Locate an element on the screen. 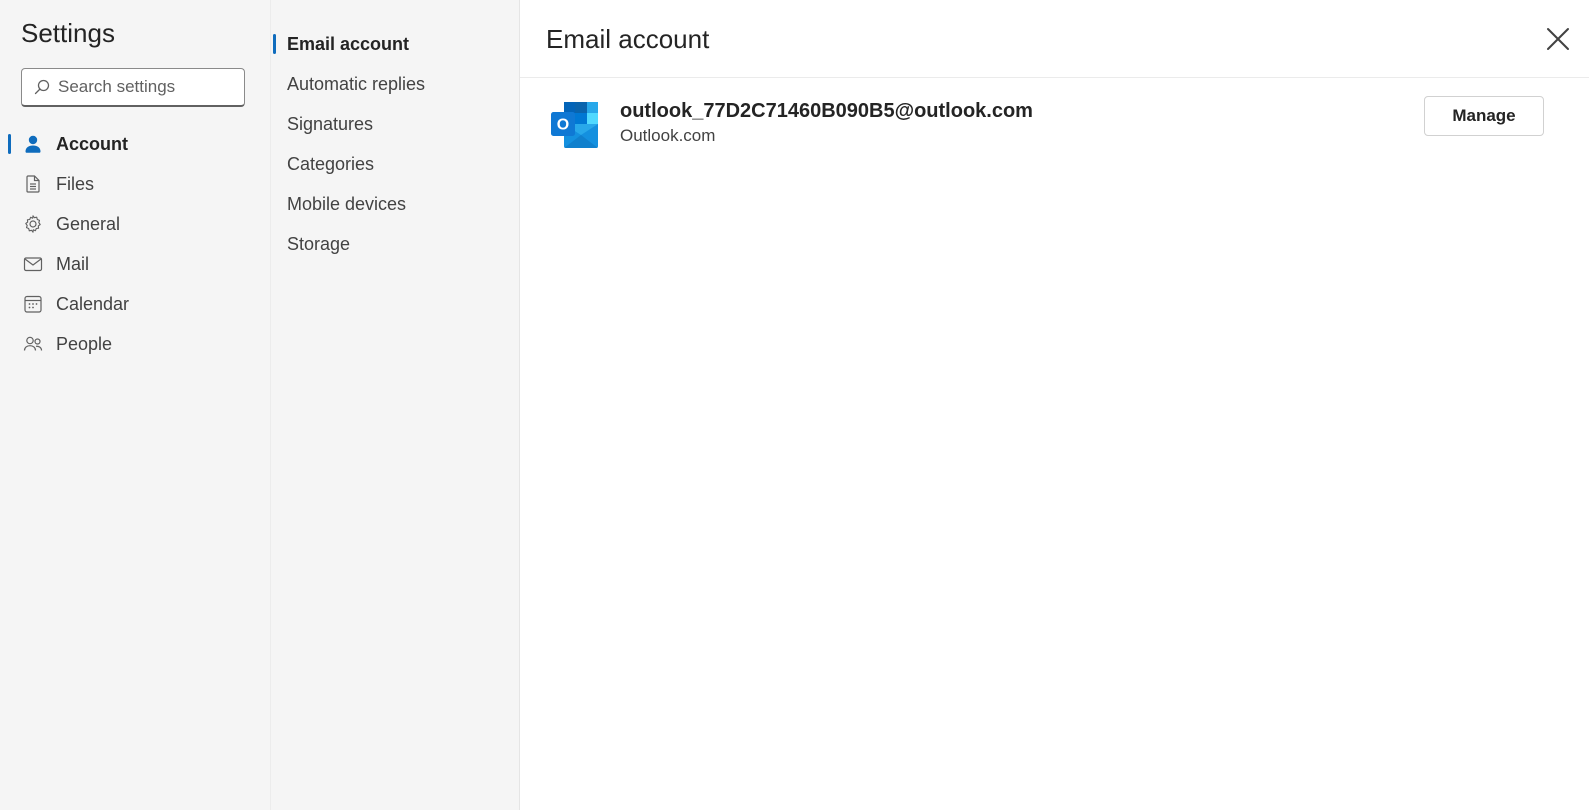 The height and width of the screenshot is (810, 1589). account-type: Outlook.com is located at coordinates (668, 135).